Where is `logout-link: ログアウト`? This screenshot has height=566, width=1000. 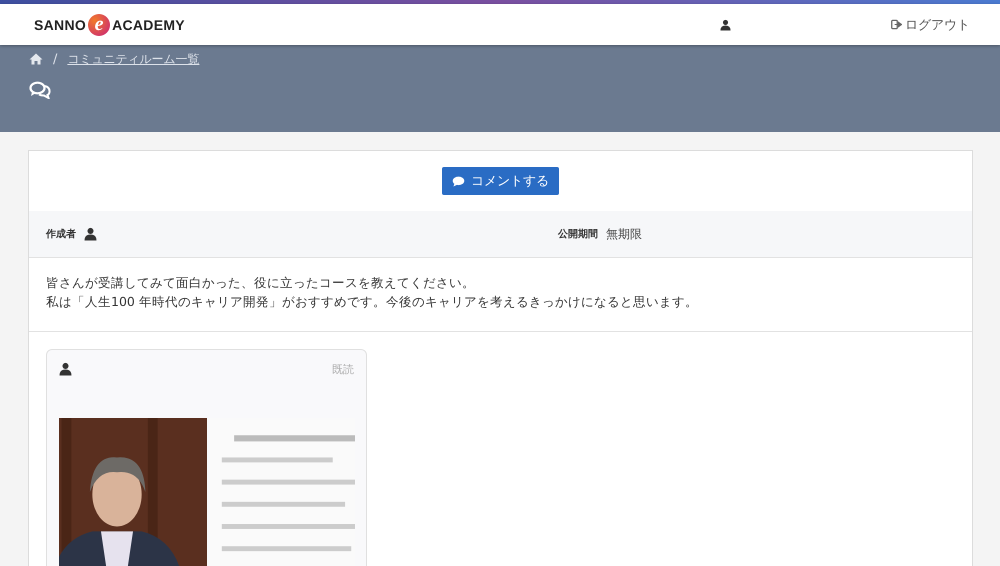 logout-link: ログアウト is located at coordinates (930, 25).